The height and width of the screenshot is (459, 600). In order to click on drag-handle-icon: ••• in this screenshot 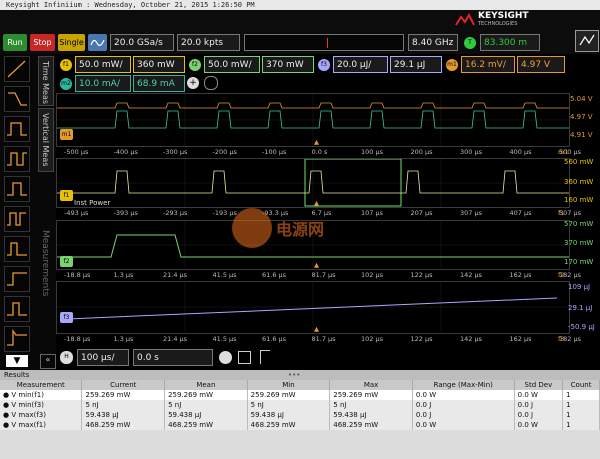, I will do `click(294, 375)`.